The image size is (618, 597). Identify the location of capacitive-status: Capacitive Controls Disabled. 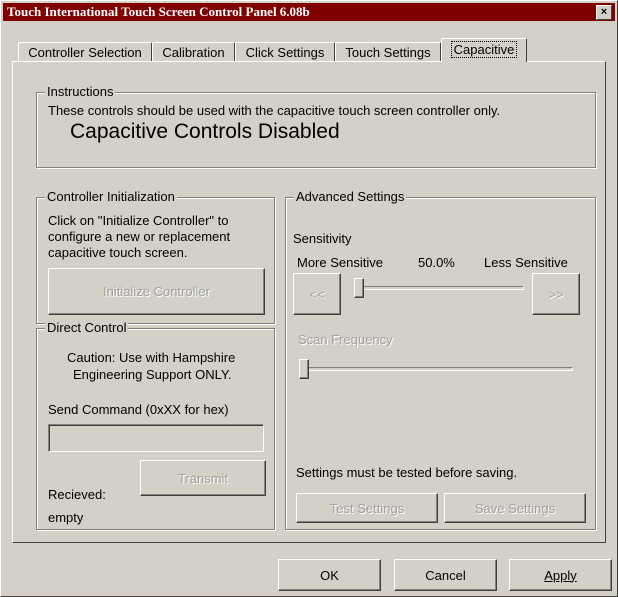
(205, 131).